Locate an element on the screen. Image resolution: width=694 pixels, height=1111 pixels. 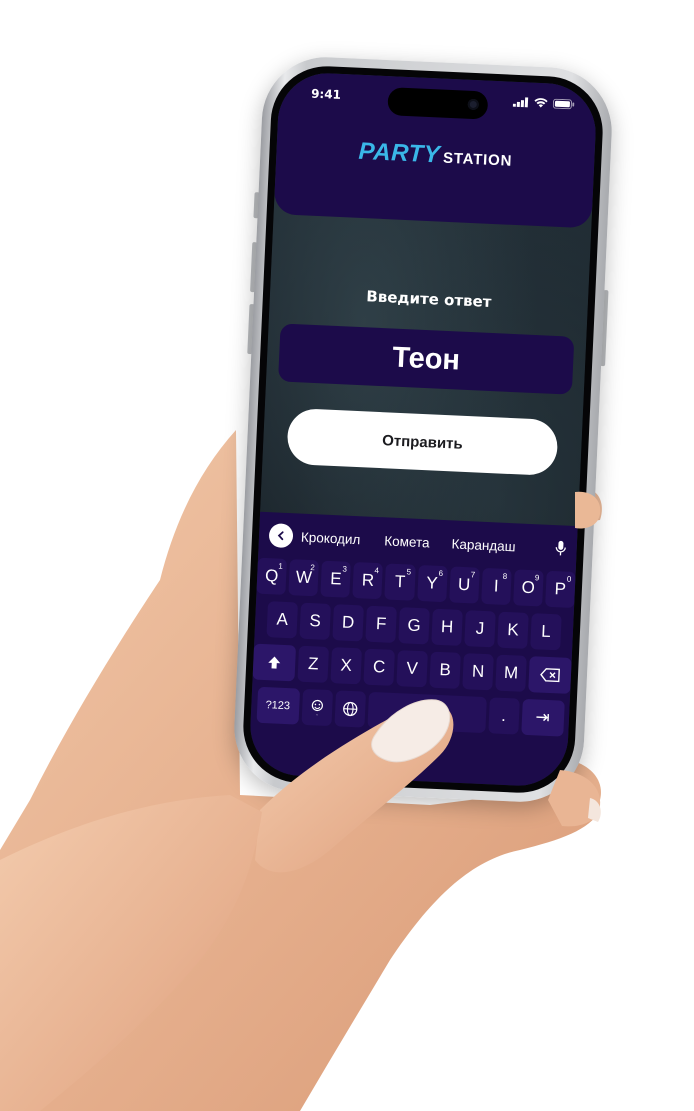
nav-back-icon is located at coordinates (406, 761).